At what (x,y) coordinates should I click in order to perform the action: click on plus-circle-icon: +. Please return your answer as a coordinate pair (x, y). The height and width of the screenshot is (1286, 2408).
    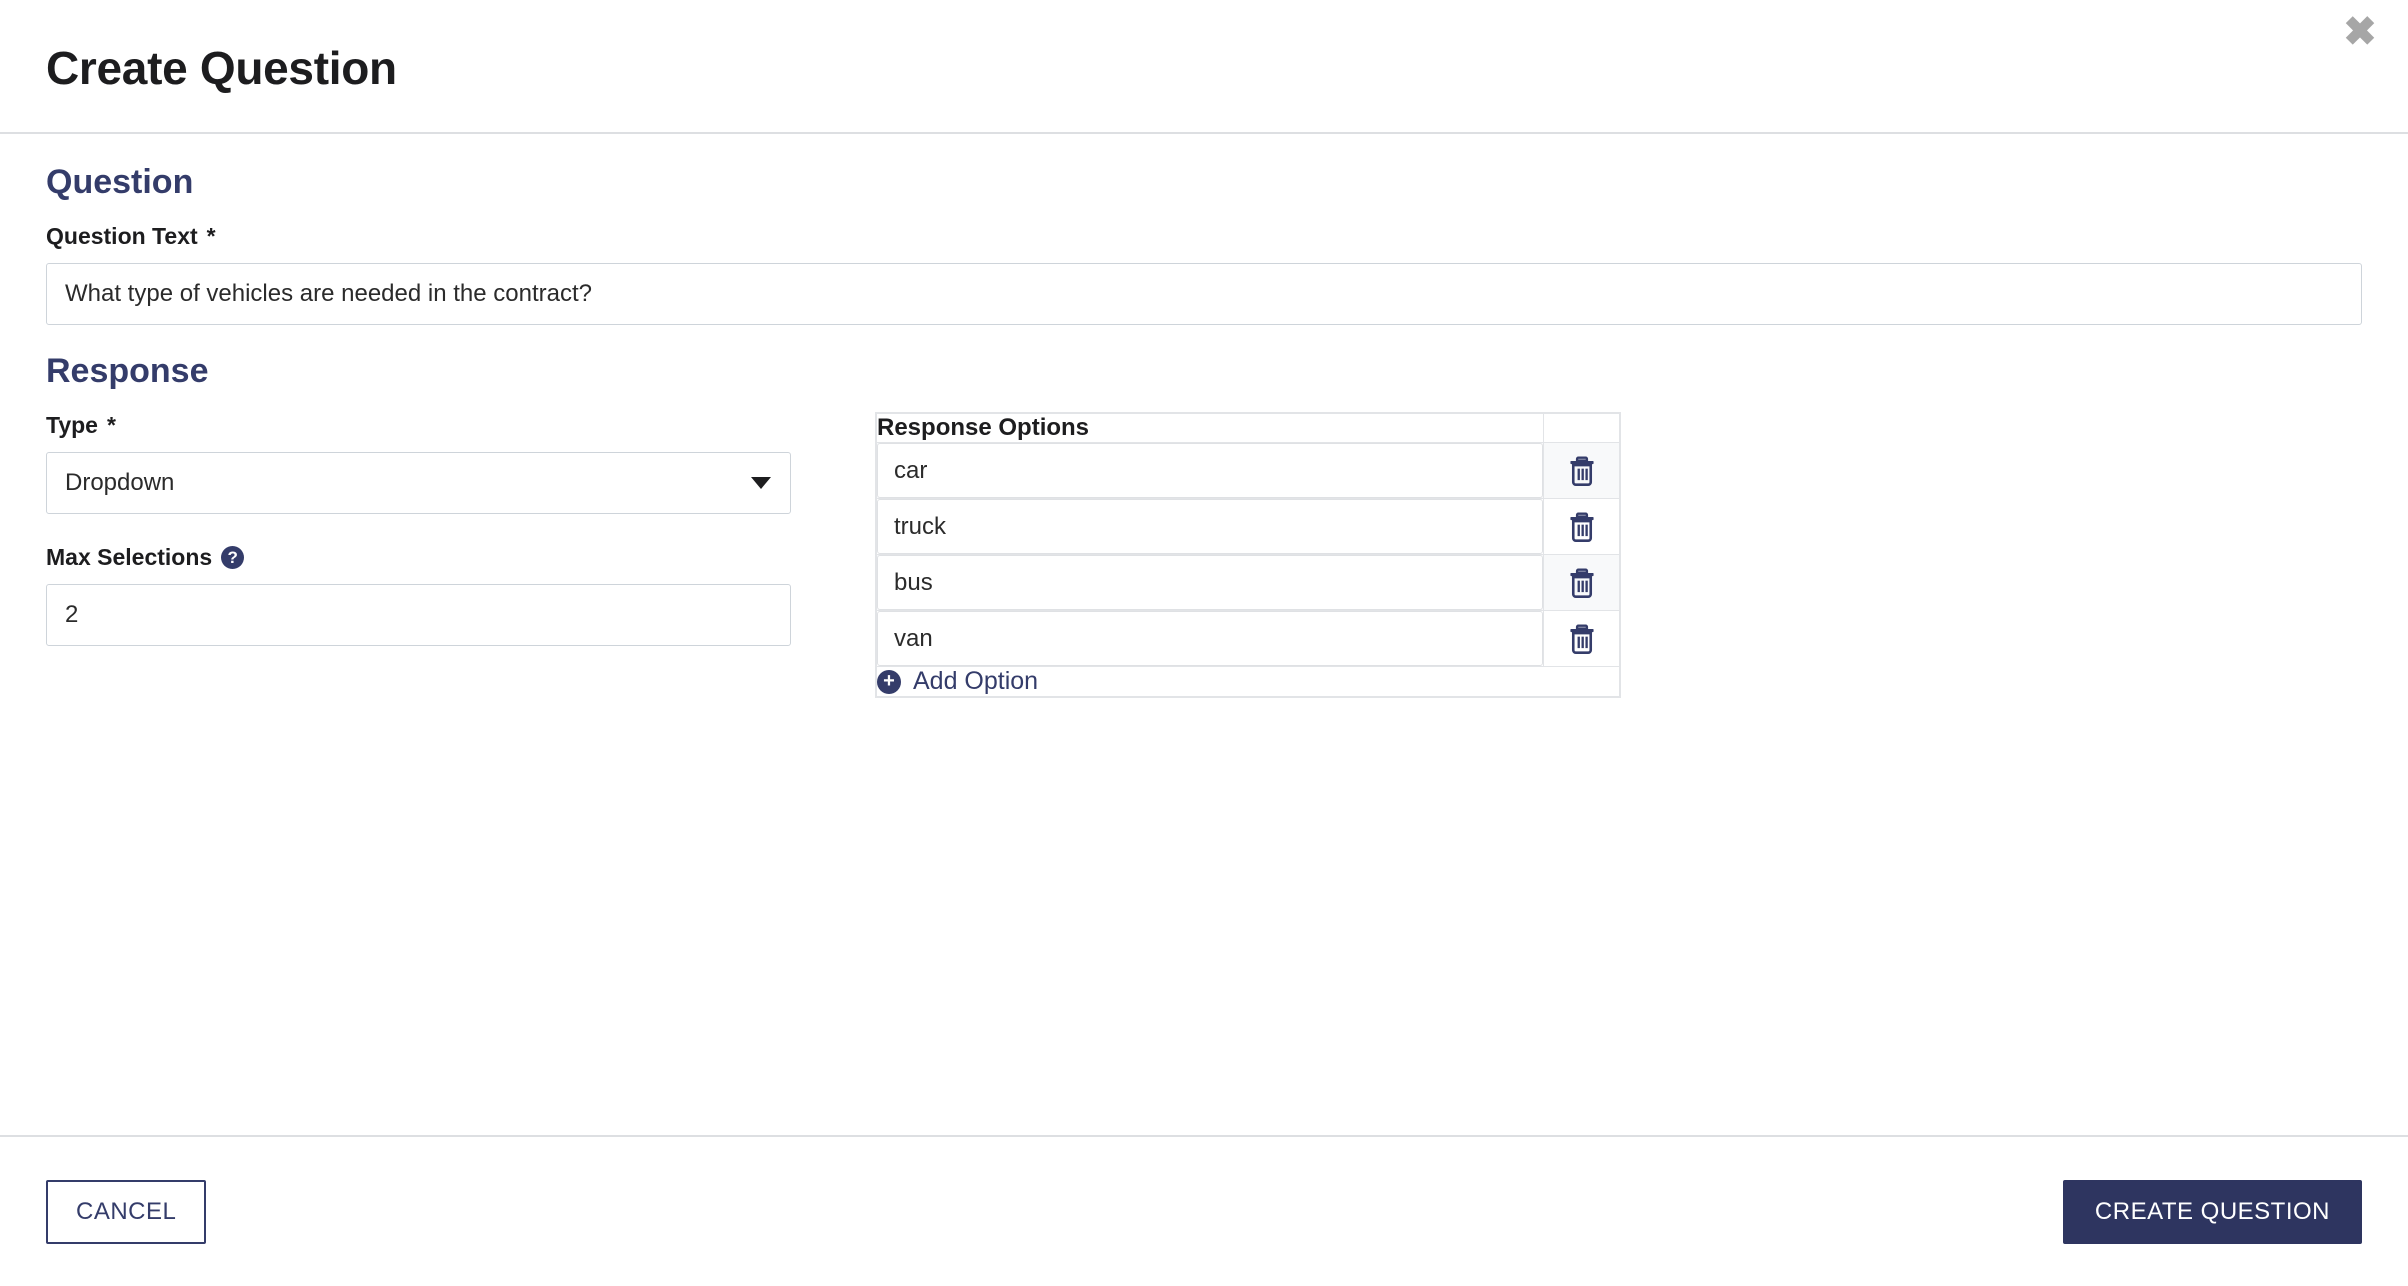
    Looking at the image, I should click on (889, 681).